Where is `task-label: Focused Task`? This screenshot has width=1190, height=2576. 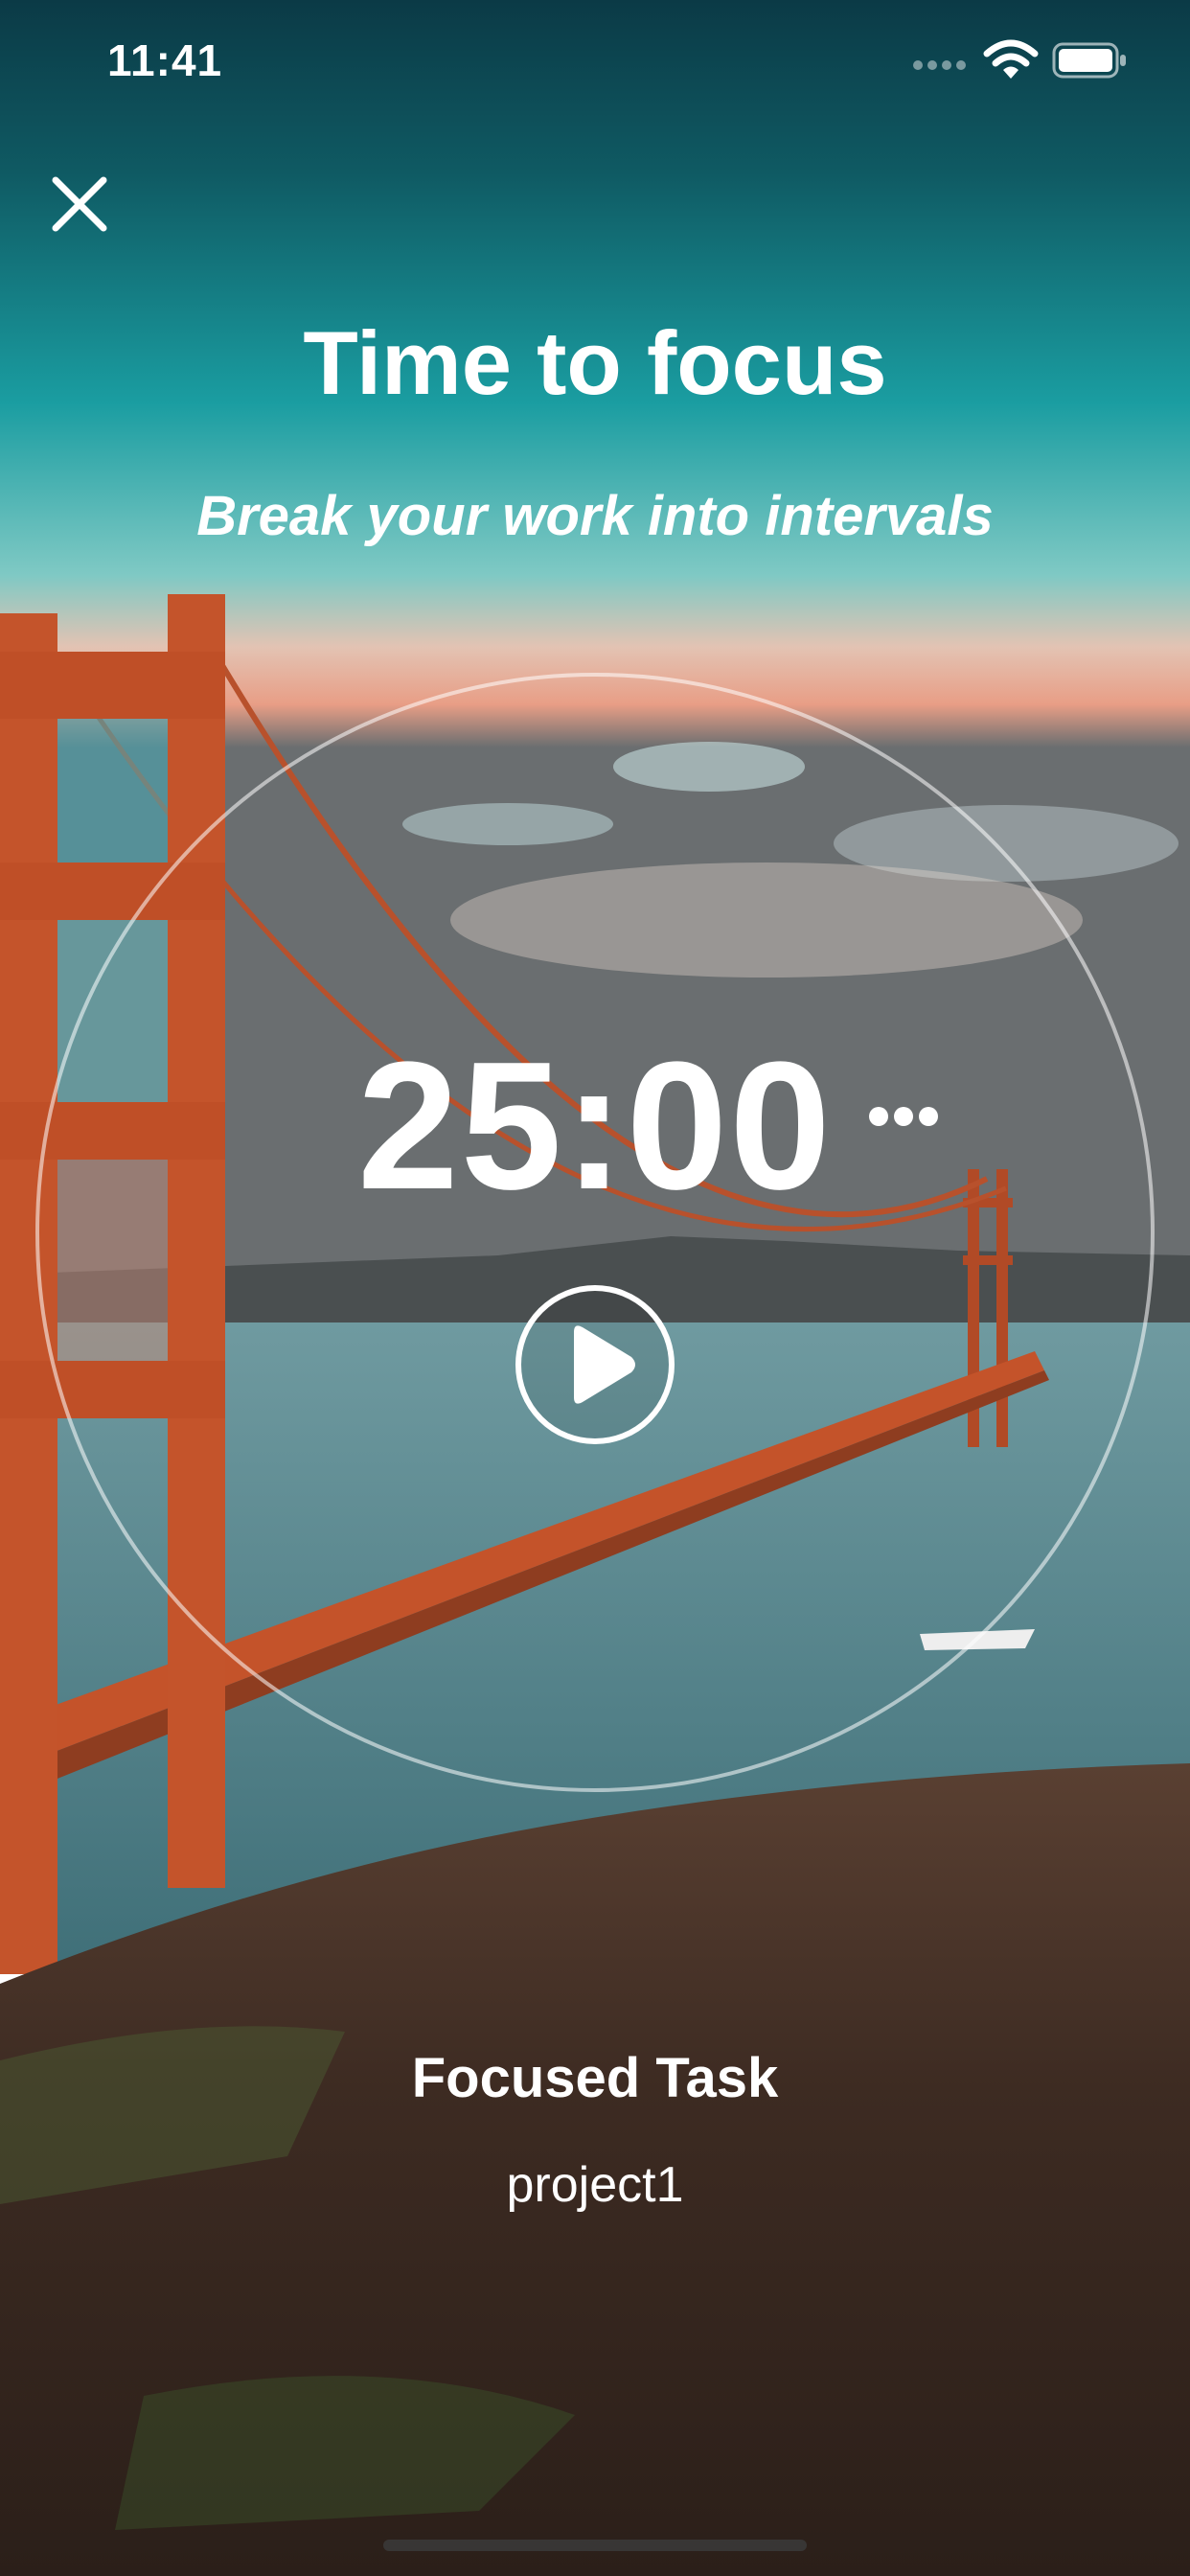
task-label: Focused Task is located at coordinates (595, 2078).